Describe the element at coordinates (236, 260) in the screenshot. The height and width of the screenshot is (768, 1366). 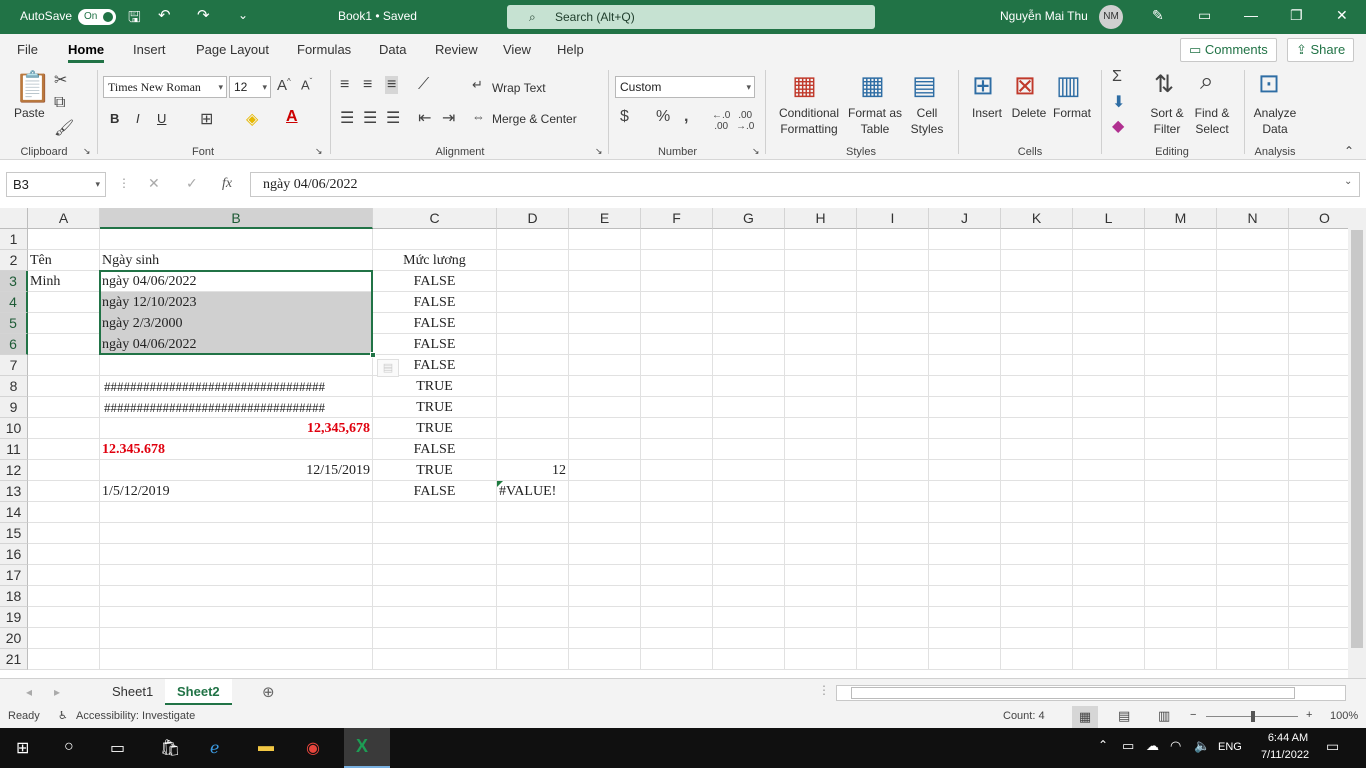
I see `cell-b2: Ngày sinh` at that location.